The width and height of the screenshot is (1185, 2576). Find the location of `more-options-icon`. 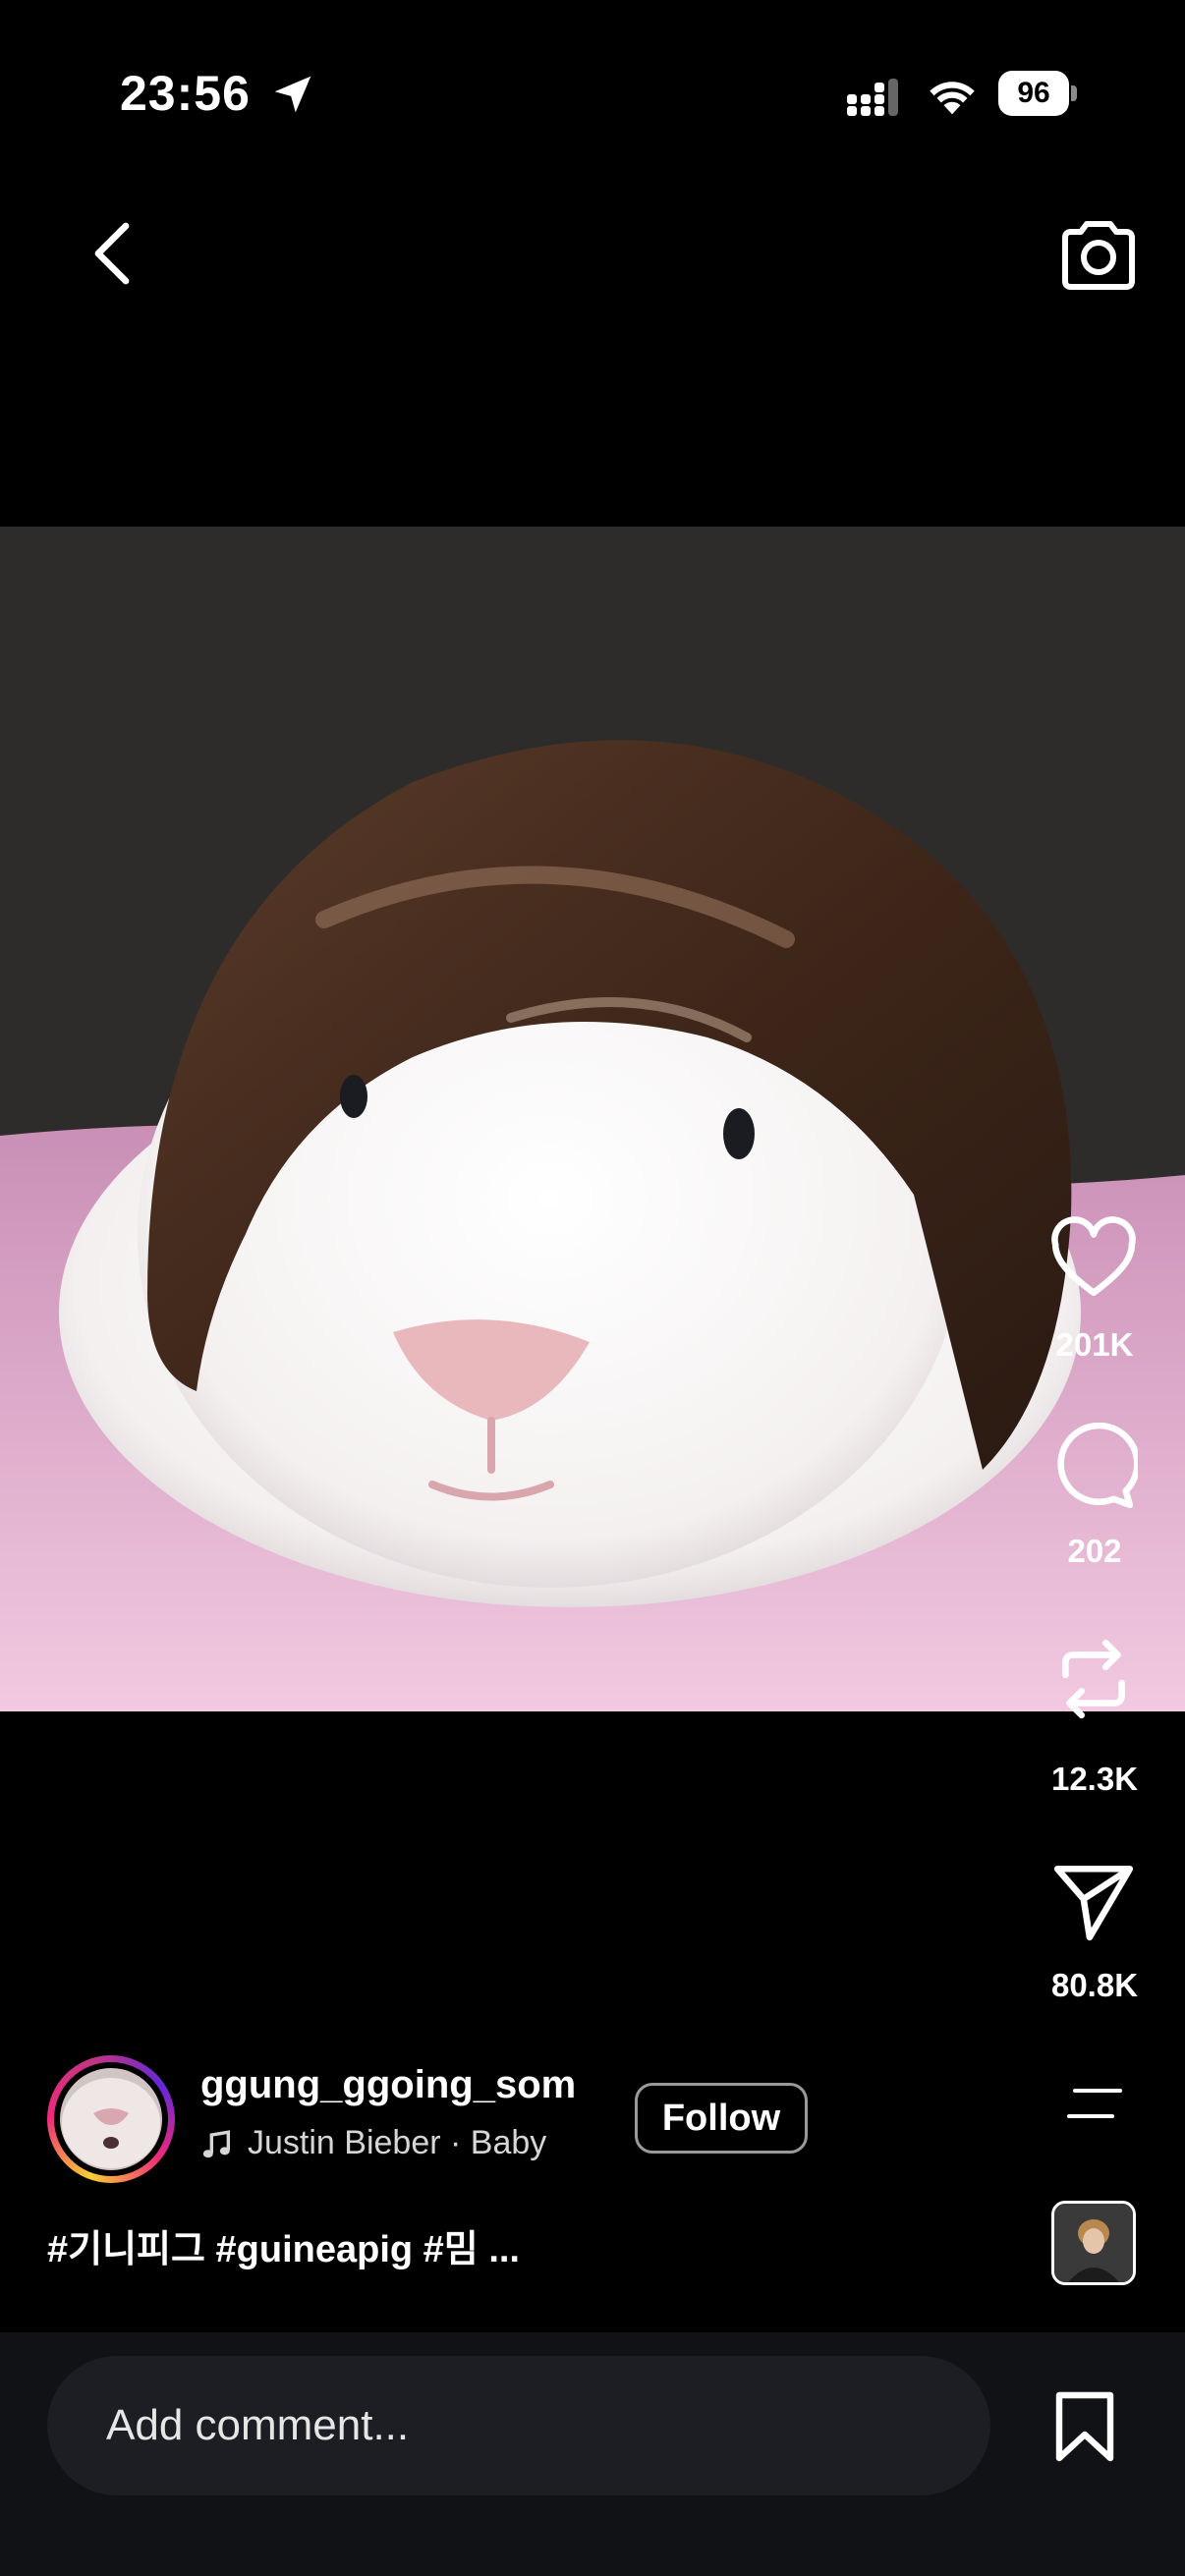

more-options-icon is located at coordinates (1095, 2104).